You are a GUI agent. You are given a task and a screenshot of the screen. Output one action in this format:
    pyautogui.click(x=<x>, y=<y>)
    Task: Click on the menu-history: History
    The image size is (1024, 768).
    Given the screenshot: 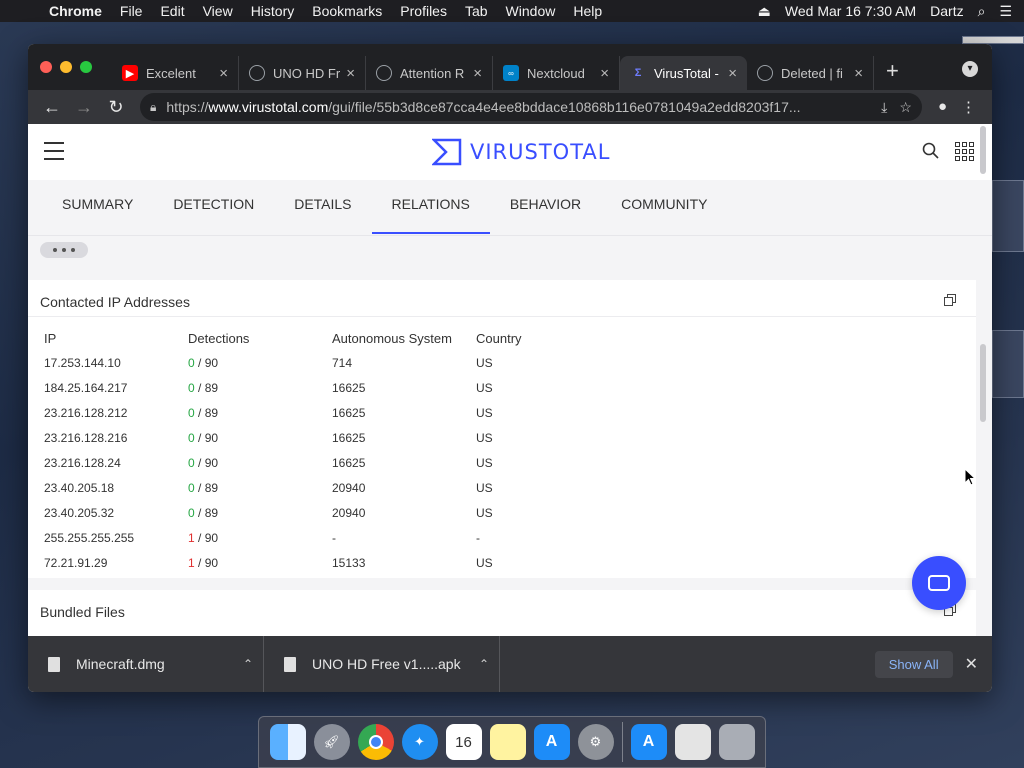 What is the action you would take?
    pyautogui.click(x=273, y=11)
    